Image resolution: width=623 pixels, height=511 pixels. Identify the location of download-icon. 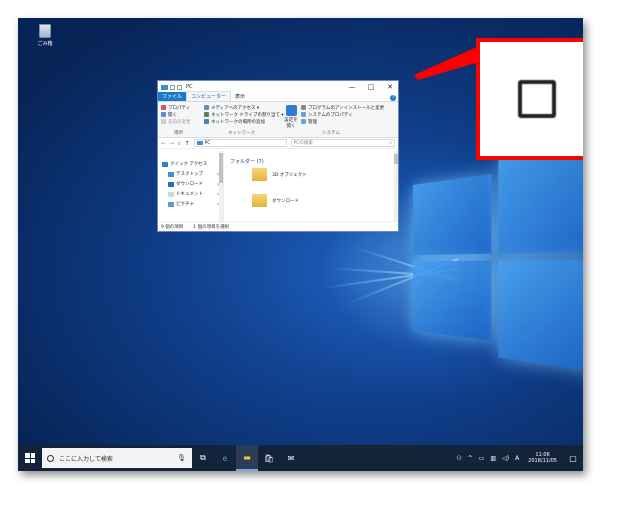
(171, 184).